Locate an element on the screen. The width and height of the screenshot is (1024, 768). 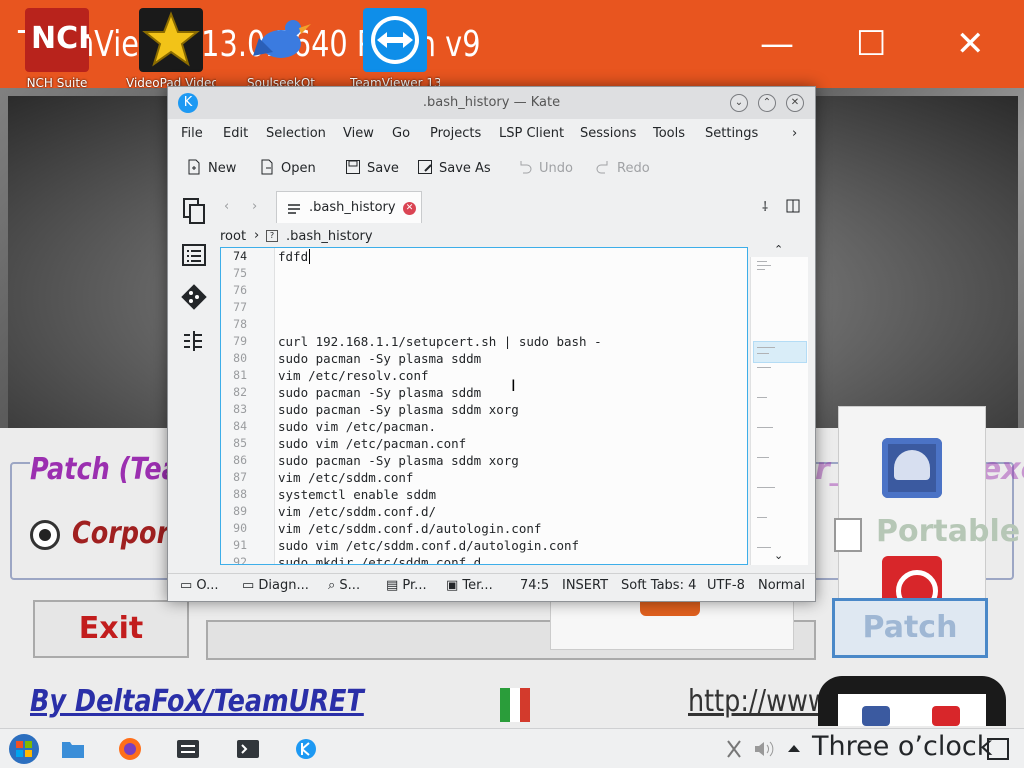
close-button: ✕ is located at coordinates (795, 103).